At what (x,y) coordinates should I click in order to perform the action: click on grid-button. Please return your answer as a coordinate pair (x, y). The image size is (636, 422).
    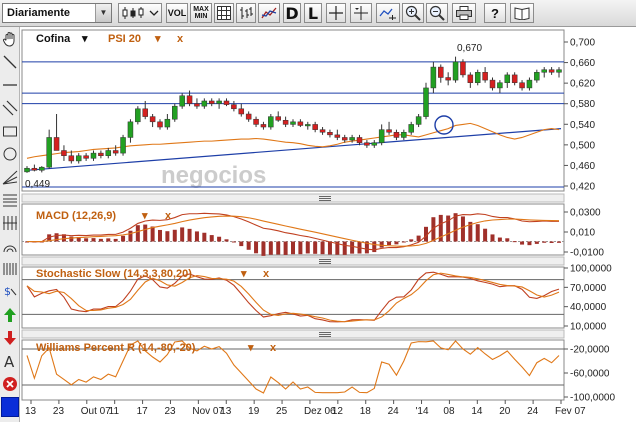
    Looking at the image, I should click on (224, 13).